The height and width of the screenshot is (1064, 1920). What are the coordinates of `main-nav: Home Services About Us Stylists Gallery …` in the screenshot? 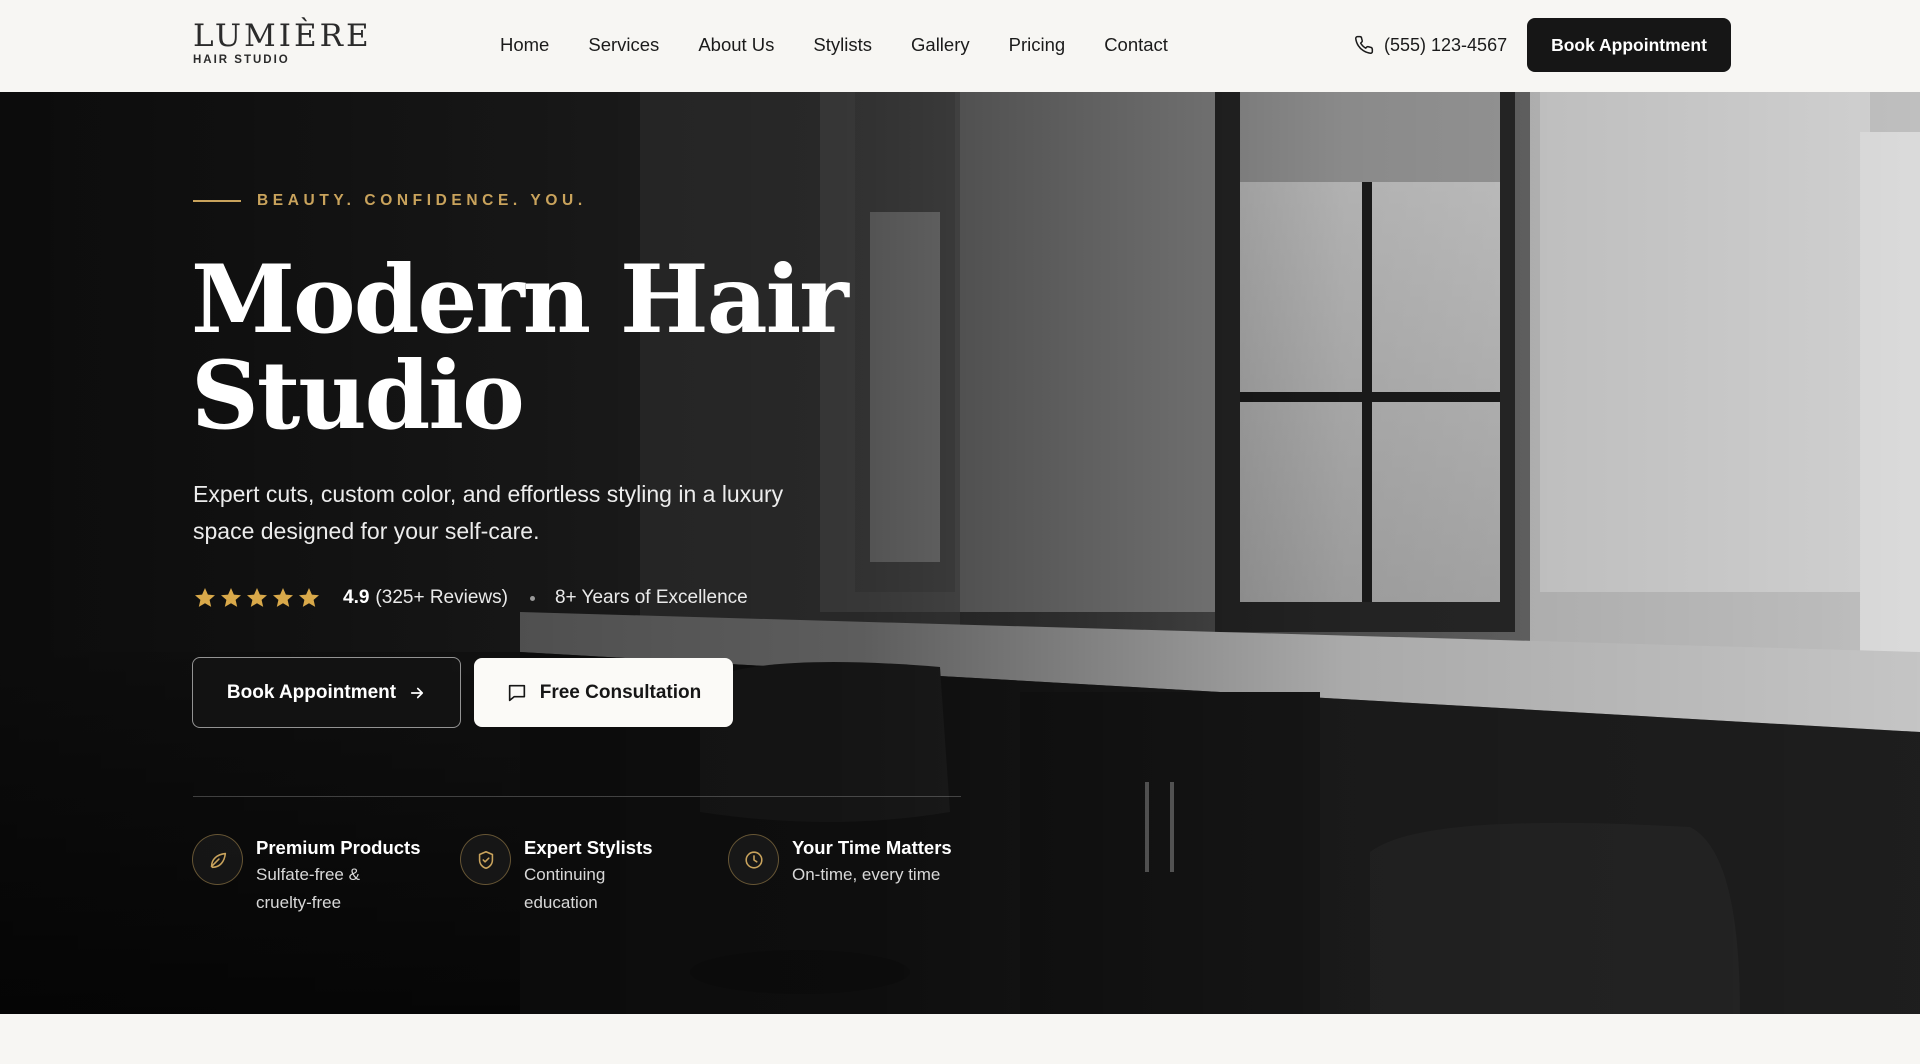 It's located at (853, 45).